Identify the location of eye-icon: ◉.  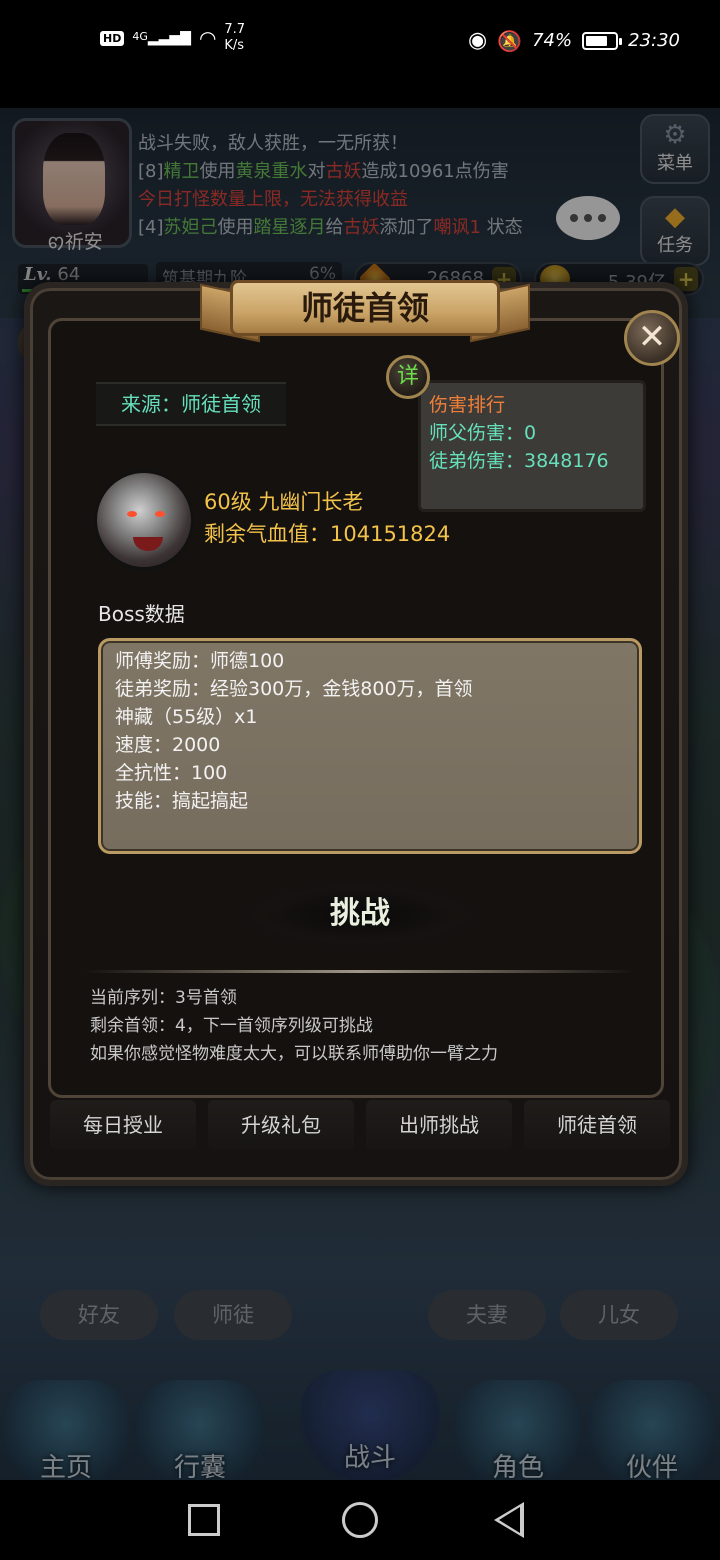
(478, 40).